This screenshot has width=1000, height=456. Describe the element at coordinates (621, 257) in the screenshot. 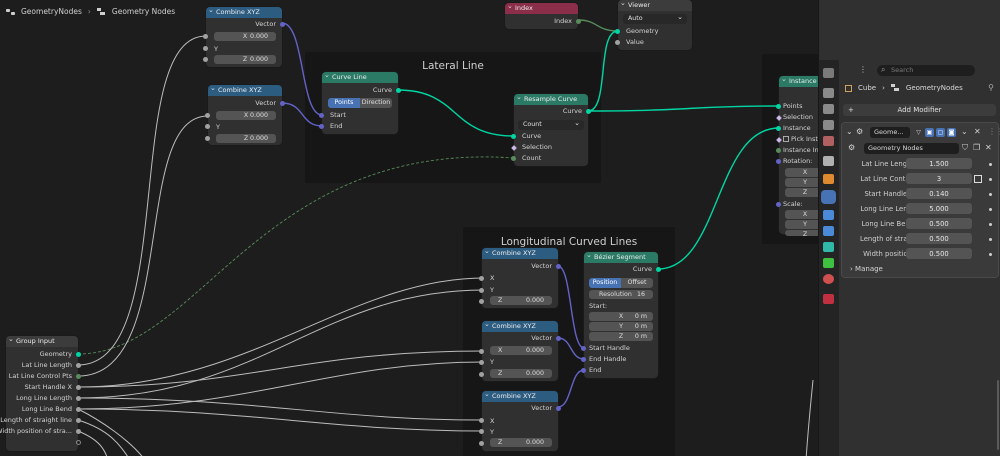

I see `node-header: Bézier Segment` at that location.